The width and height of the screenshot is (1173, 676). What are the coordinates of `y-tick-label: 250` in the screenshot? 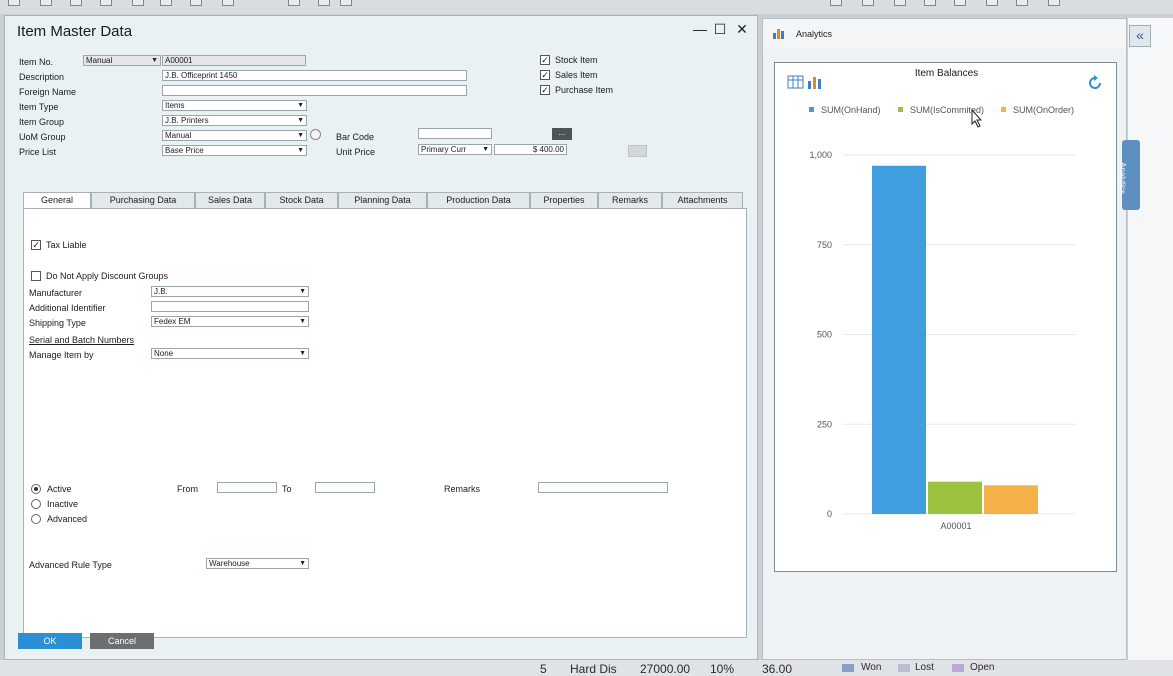 It's located at (824, 424).